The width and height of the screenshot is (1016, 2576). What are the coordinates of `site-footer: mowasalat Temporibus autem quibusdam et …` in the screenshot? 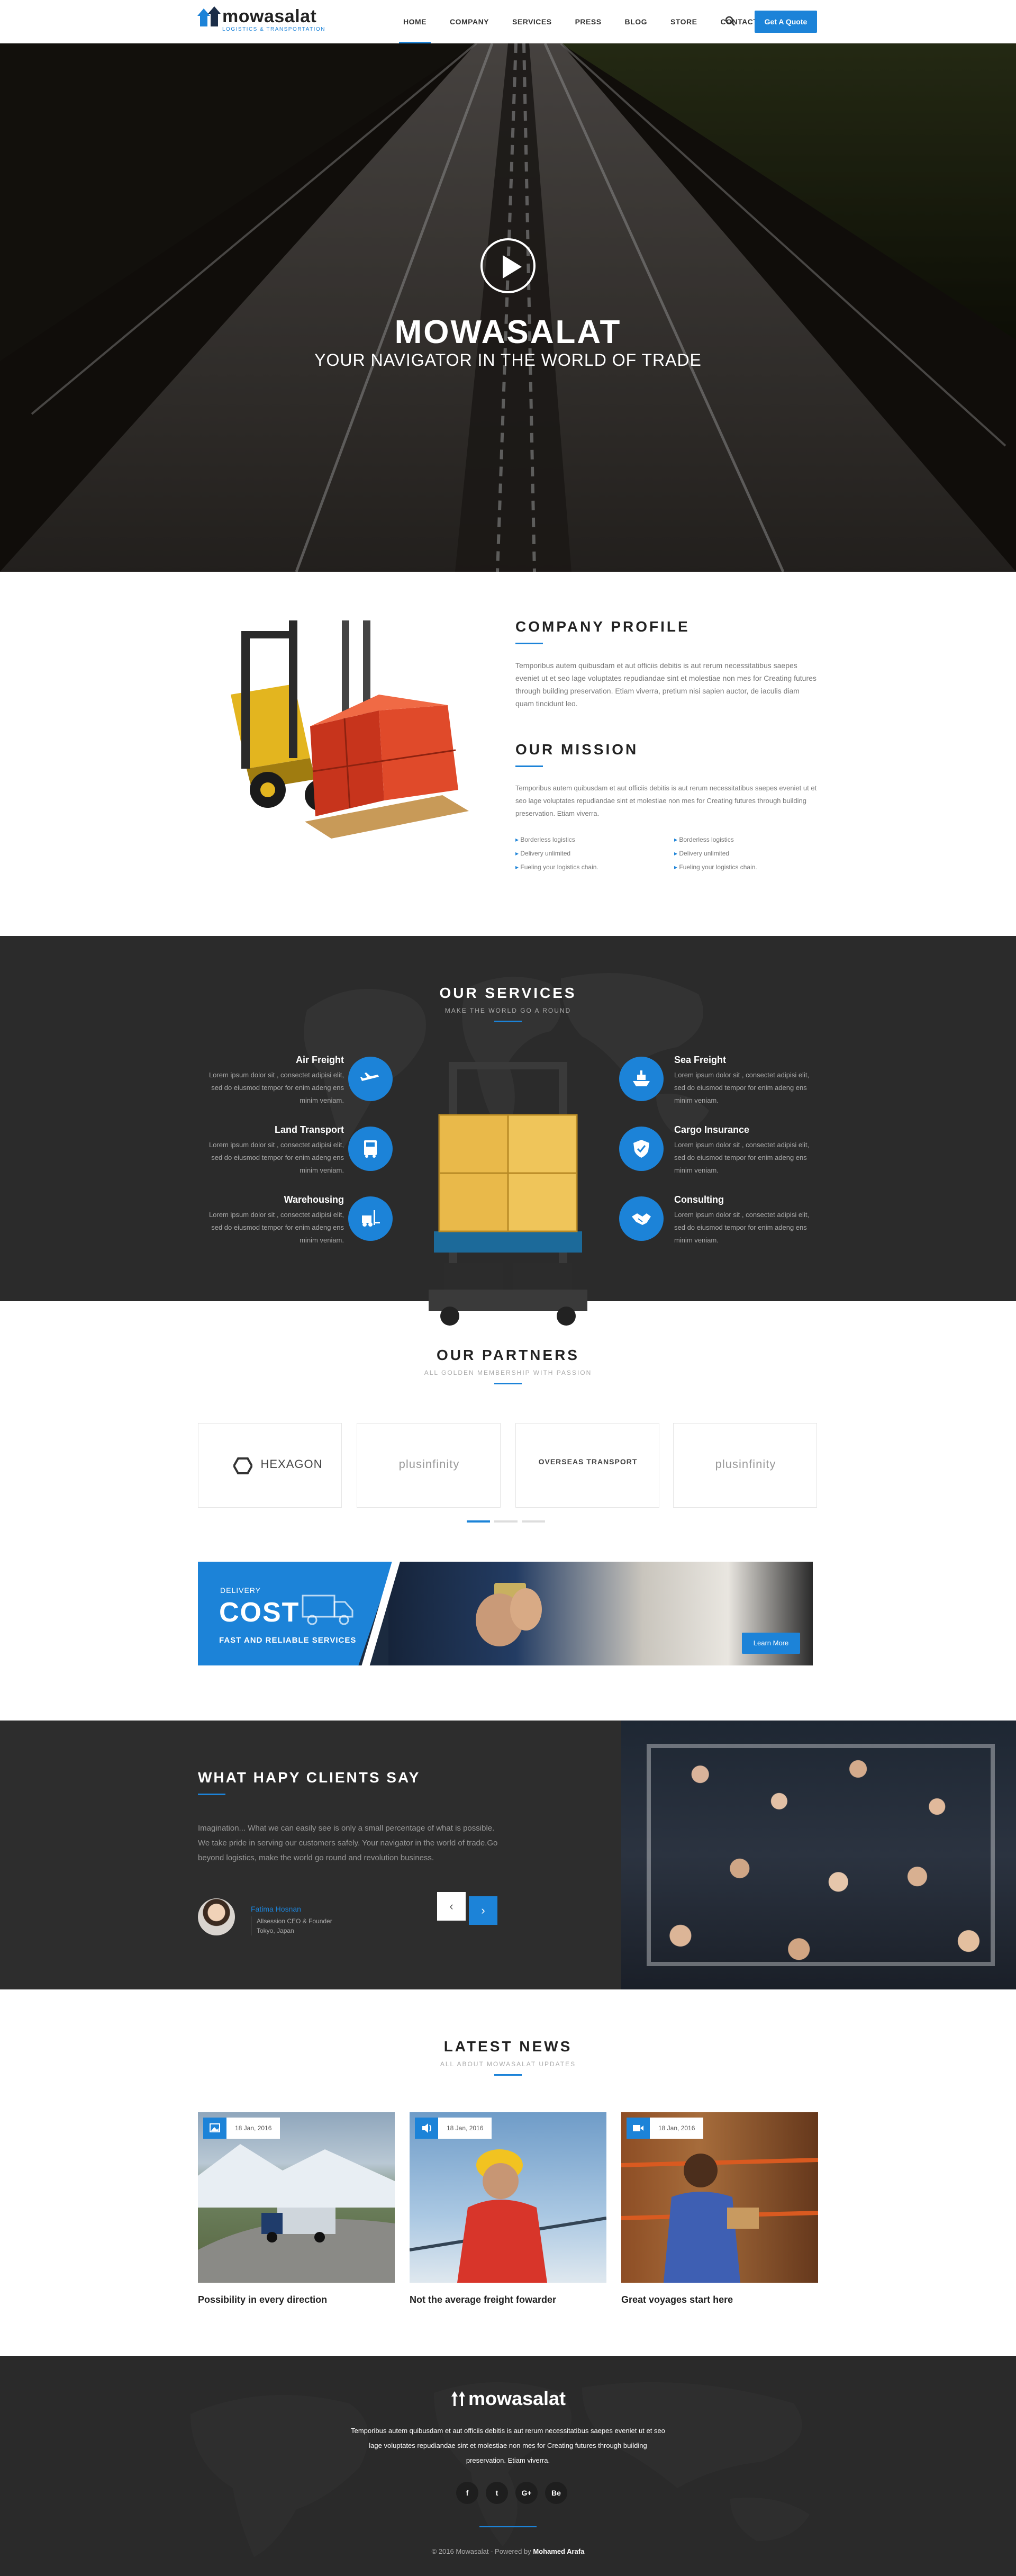 It's located at (508, 2466).